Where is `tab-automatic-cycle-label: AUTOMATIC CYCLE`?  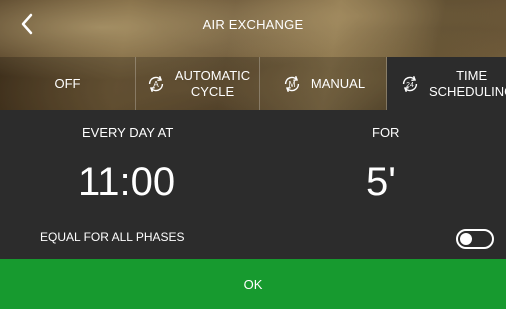
tab-automatic-cycle-label: AUTOMATIC CYCLE is located at coordinates (212, 84).